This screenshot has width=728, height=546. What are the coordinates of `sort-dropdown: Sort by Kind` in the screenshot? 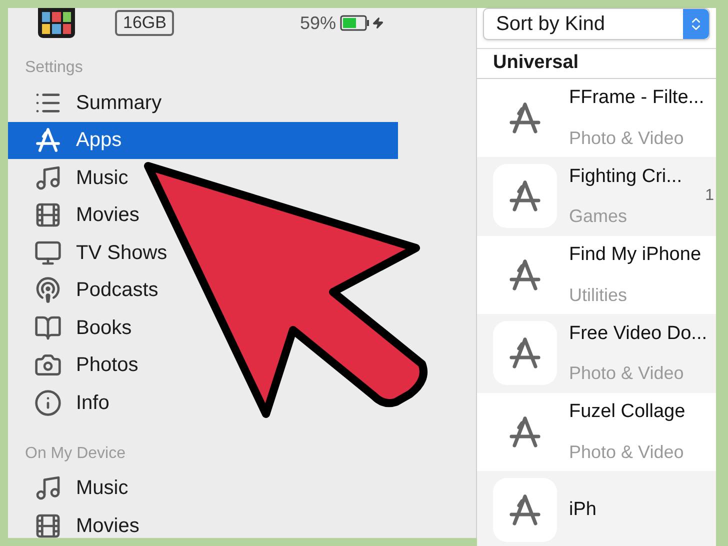 It's located at (596, 24).